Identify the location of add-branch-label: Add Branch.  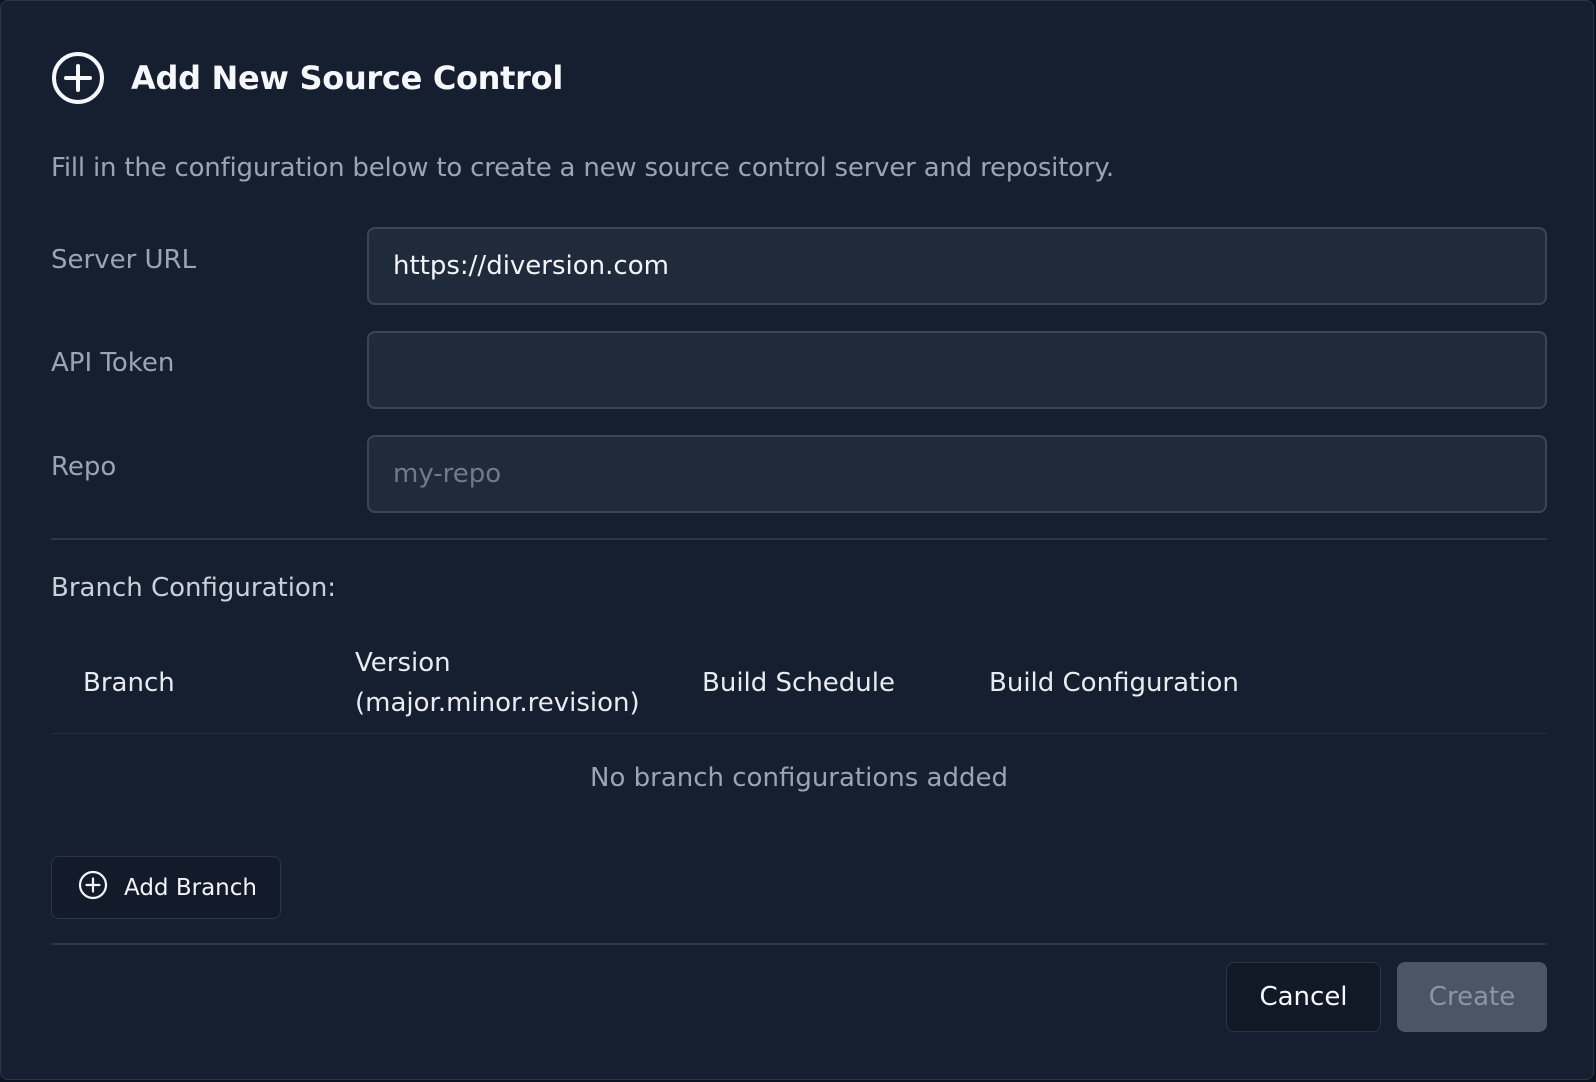
(190, 887).